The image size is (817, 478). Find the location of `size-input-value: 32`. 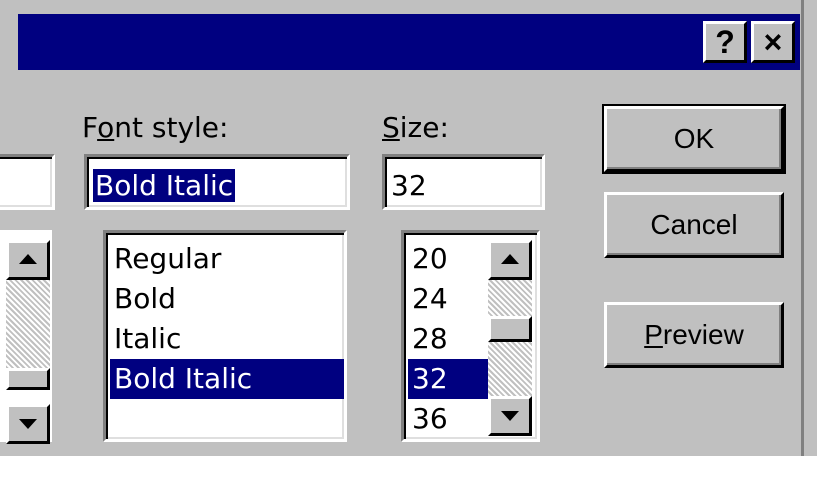

size-input-value: 32 is located at coordinates (409, 185).